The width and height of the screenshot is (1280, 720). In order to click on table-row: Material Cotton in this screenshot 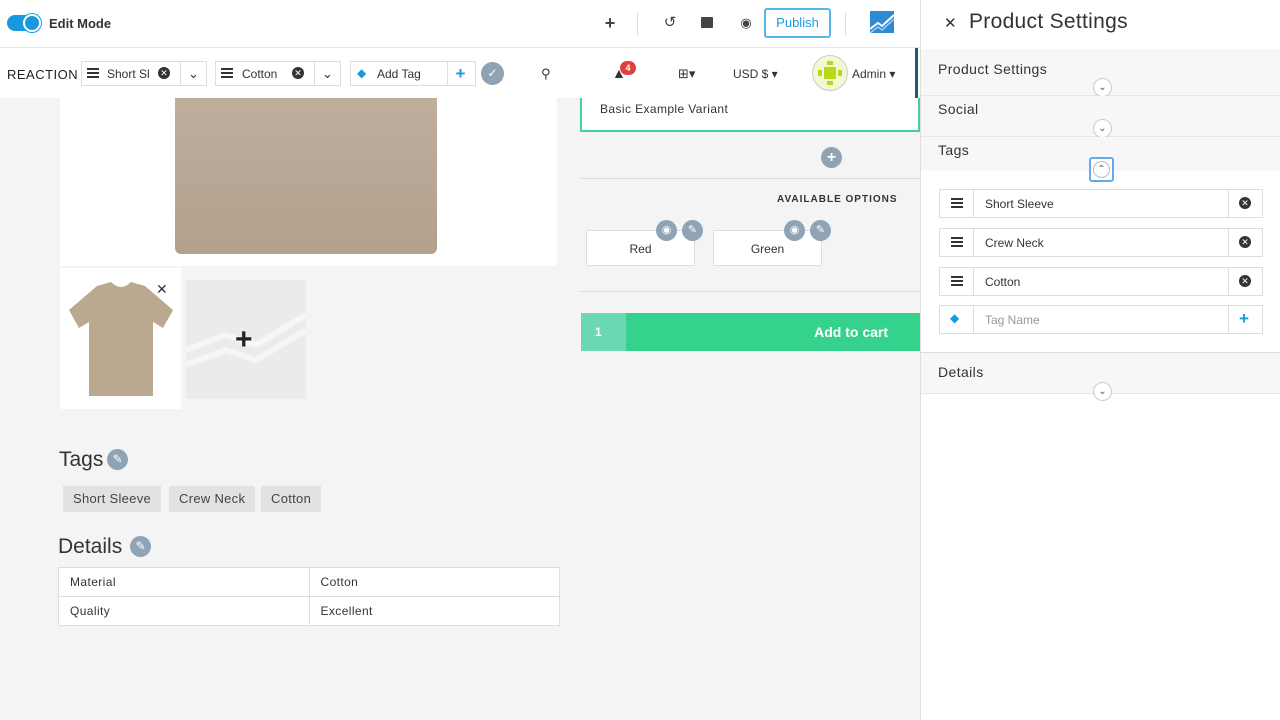, I will do `click(309, 582)`.